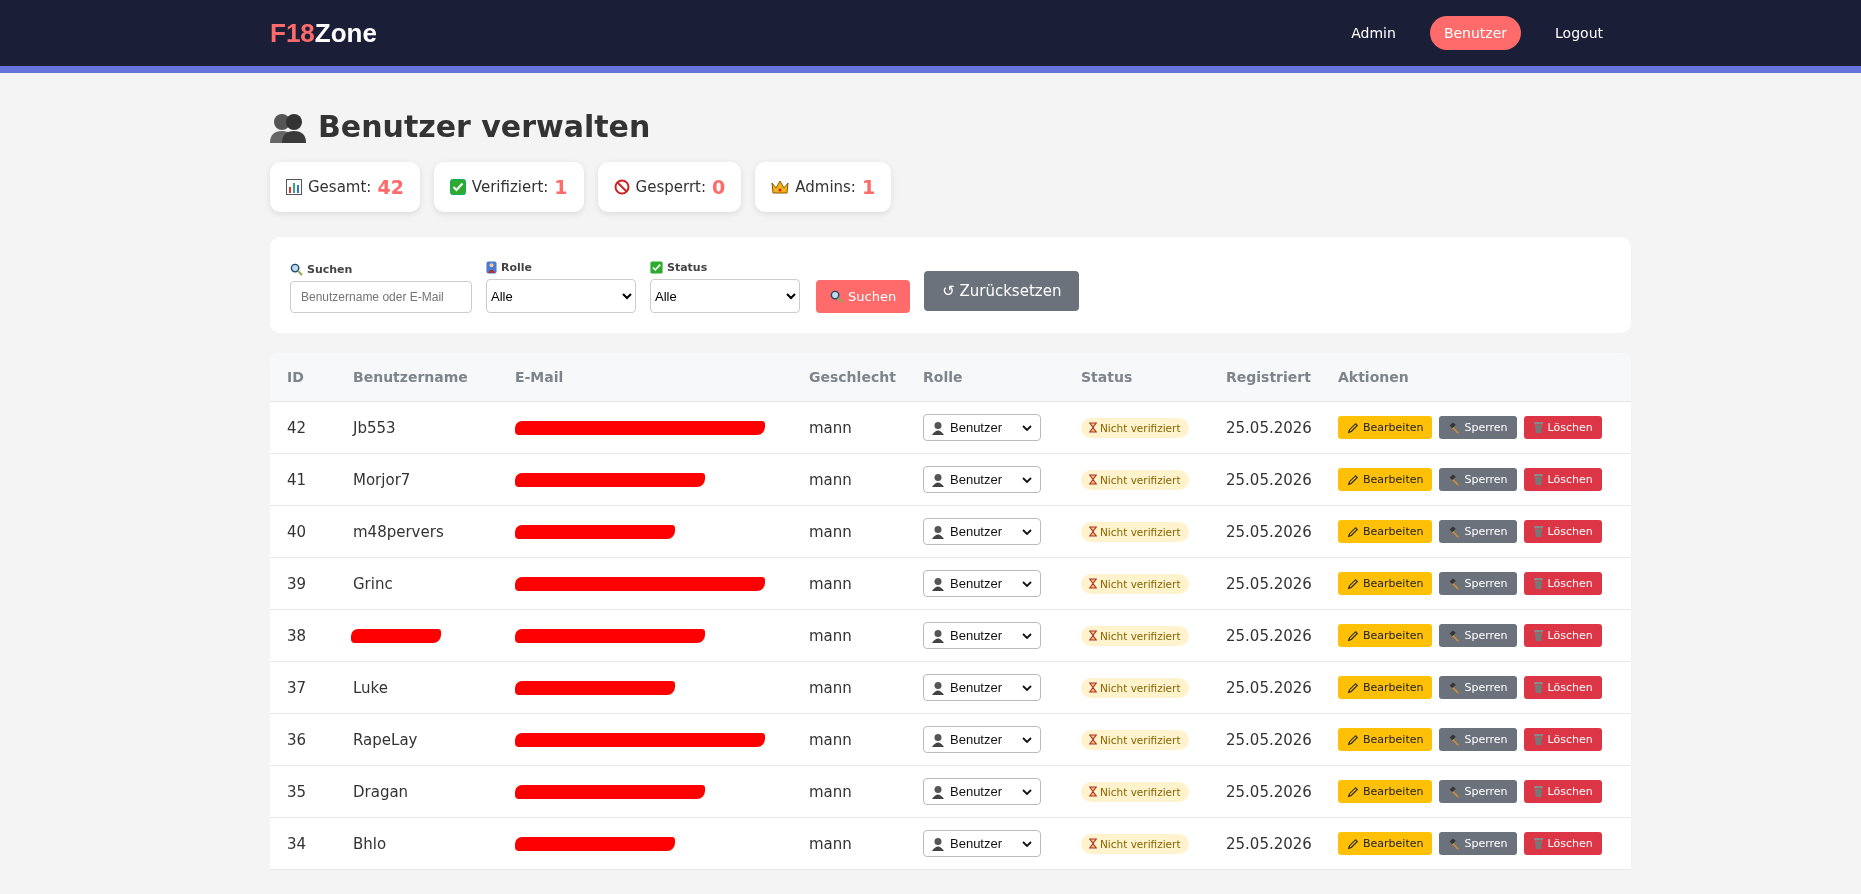  Describe the element at coordinates (323, 33) in the screenshot. I see `brand-logo: F18Zone` at that location.